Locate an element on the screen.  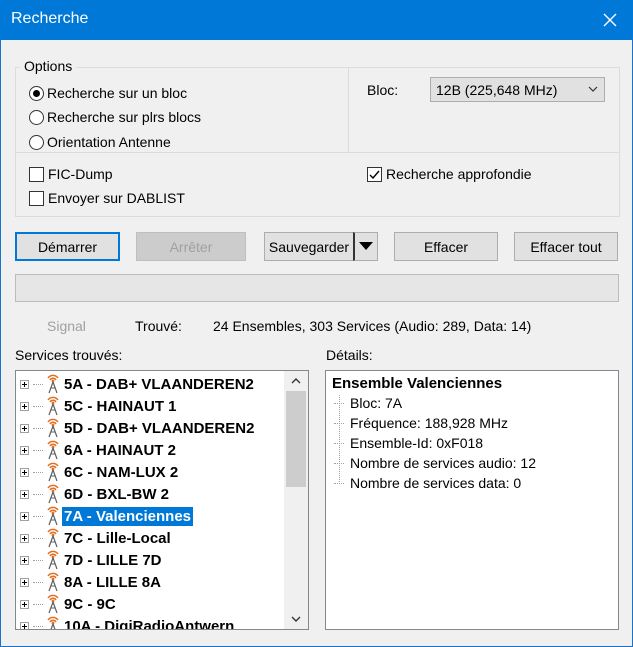
deep-search-checkbox: Recherche approfondie is located at coordinates (449, 174).